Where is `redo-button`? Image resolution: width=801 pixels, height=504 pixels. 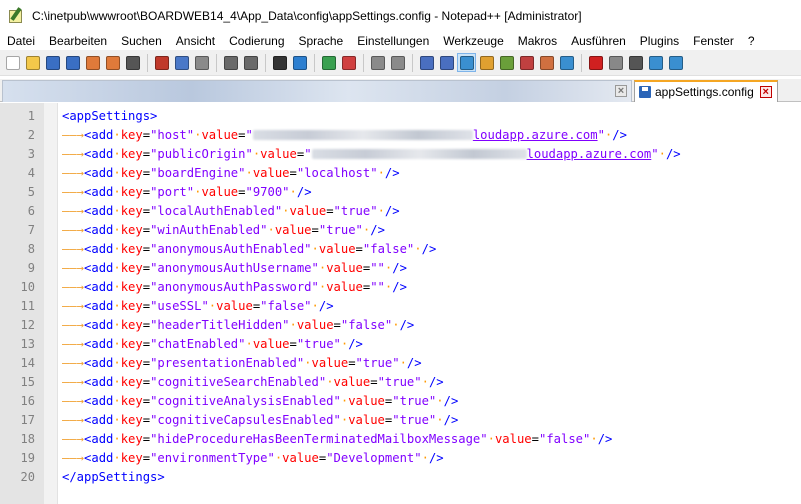
redo-button is located at coordinates (250, 62).